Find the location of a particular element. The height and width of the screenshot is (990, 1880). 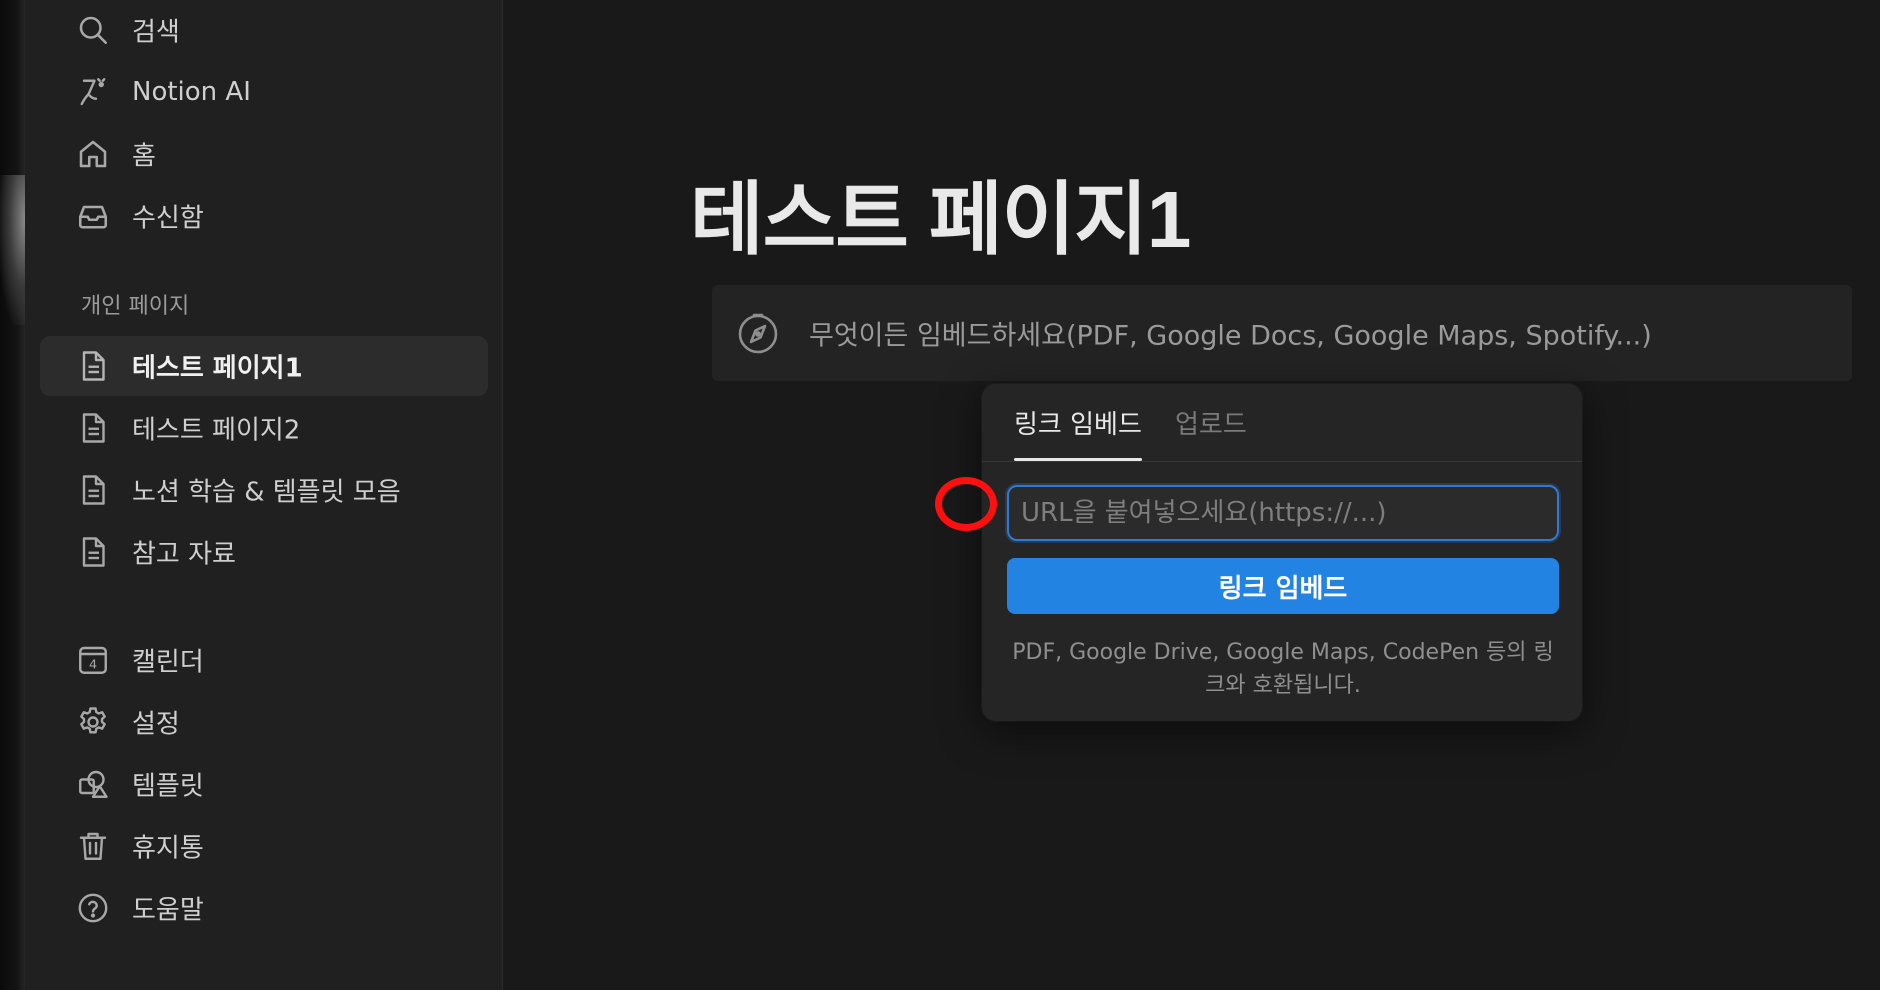

link-embed-button: 링크 임베드 is located at coordinates (1283, 586).